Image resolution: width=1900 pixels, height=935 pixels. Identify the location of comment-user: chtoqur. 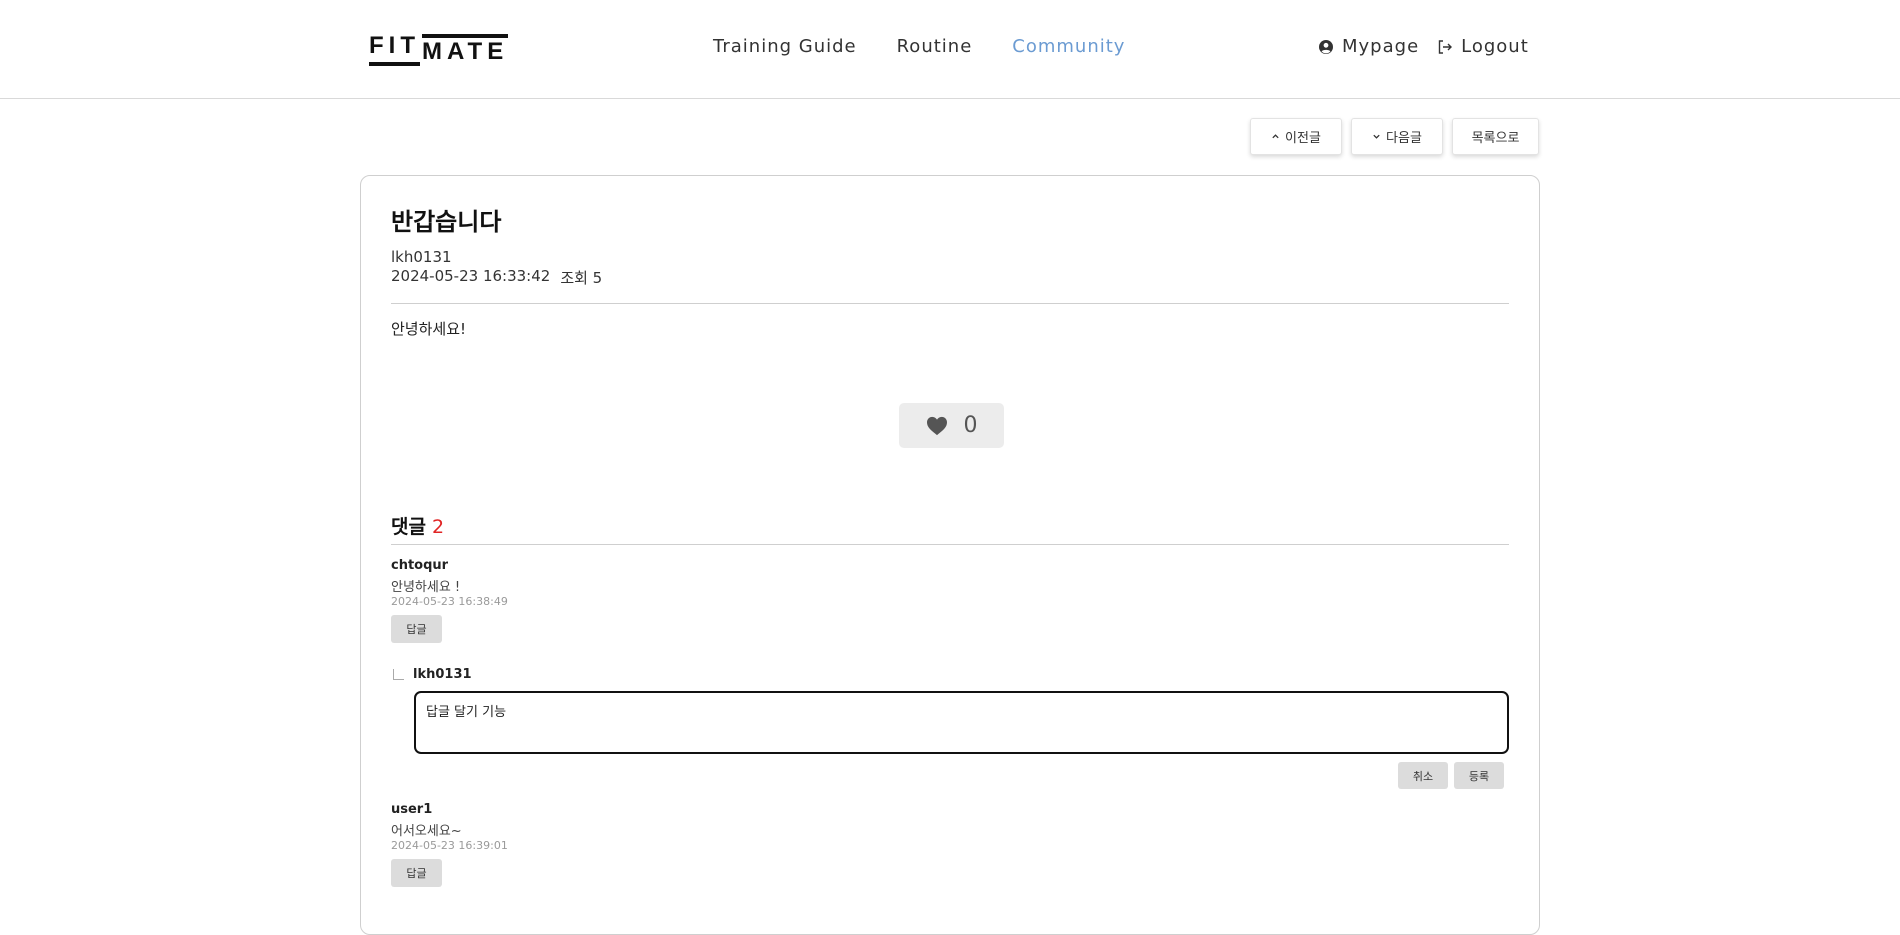
(420, 565).